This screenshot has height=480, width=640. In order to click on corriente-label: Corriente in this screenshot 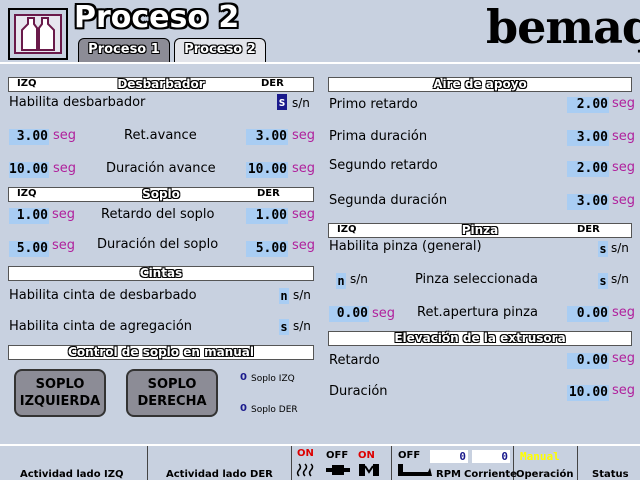, I will do `click(490, 474)`.